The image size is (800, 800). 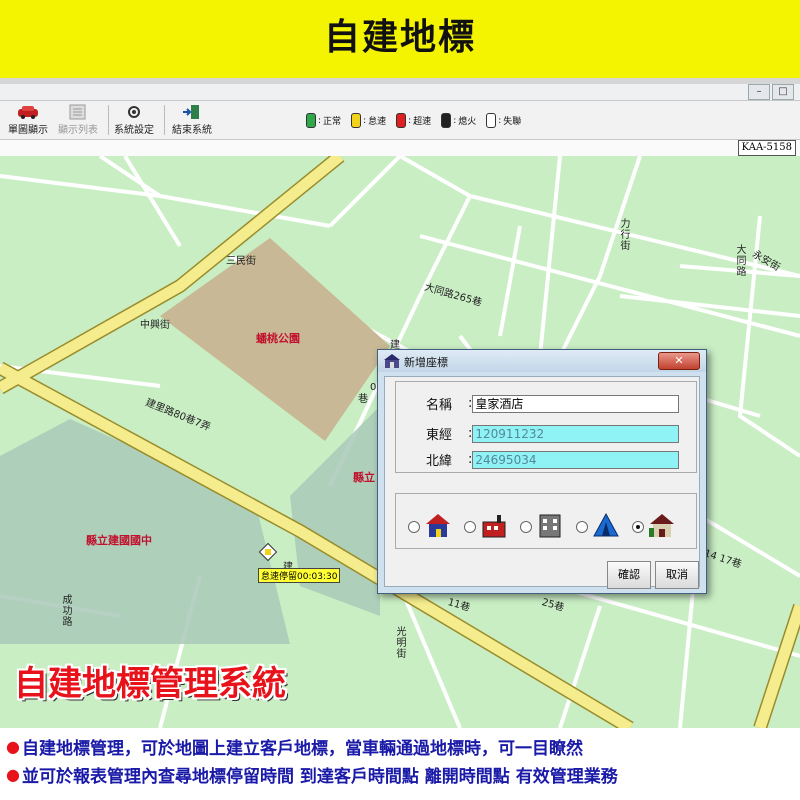 I want to click on name-input, so click(x=576, y=403).